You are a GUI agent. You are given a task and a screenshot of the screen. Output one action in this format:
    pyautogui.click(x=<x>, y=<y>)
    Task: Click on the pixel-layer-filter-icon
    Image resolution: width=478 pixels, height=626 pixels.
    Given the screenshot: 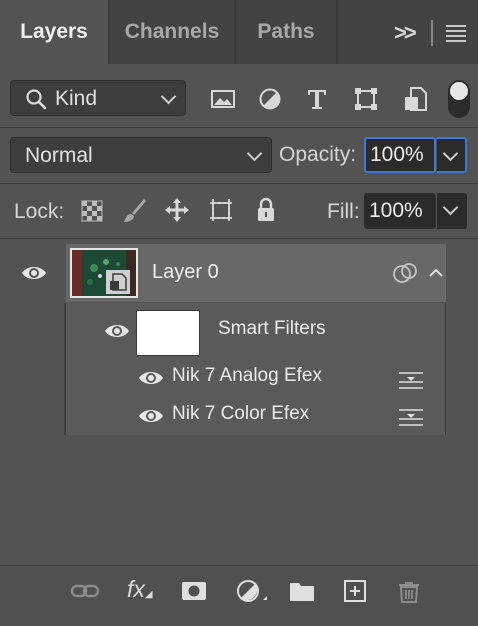 What is the action you would take?
    pyautogui.click(x=223, y=99)
    